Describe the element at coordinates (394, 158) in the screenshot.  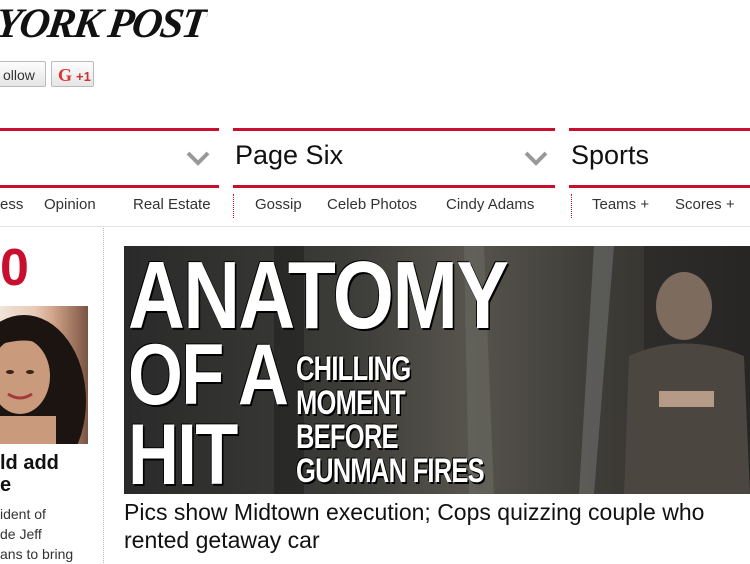
I see `section-page-six: Page Six` at that location.